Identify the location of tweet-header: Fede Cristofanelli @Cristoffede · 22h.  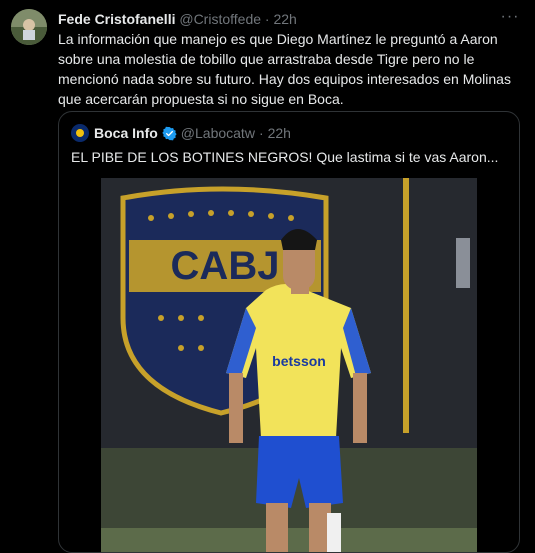
(276, 19).